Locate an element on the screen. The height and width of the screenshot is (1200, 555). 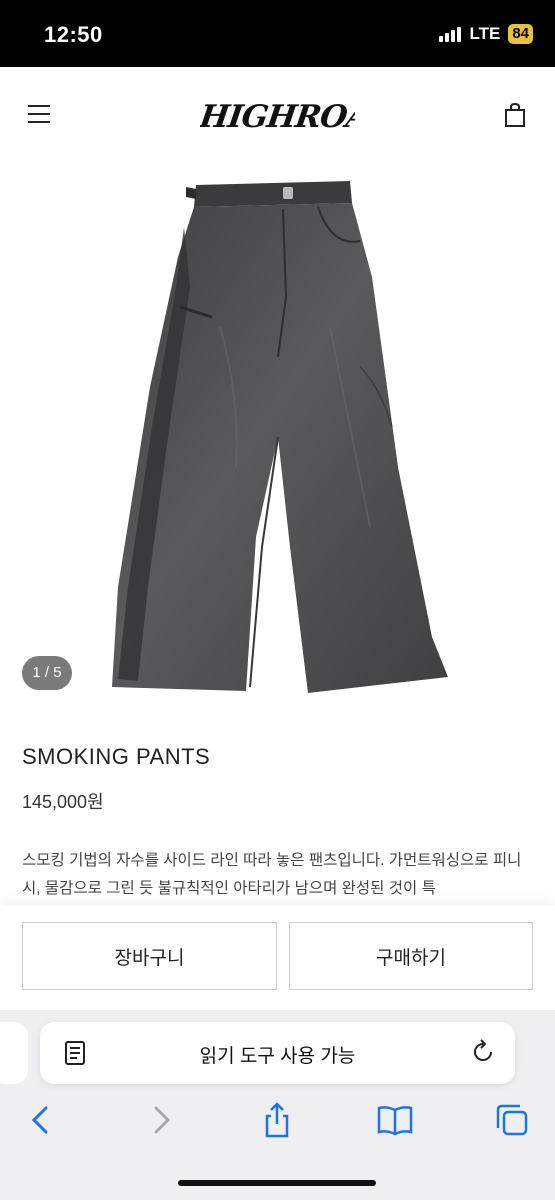
forward-icon is located at coordinates (160, 1120).